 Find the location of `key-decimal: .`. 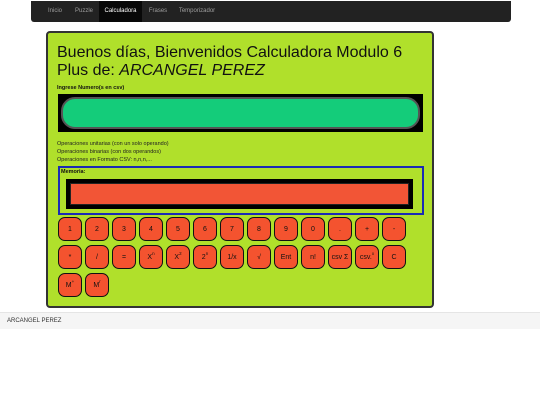

key-decimal: . is located at coordinates (340, 229).